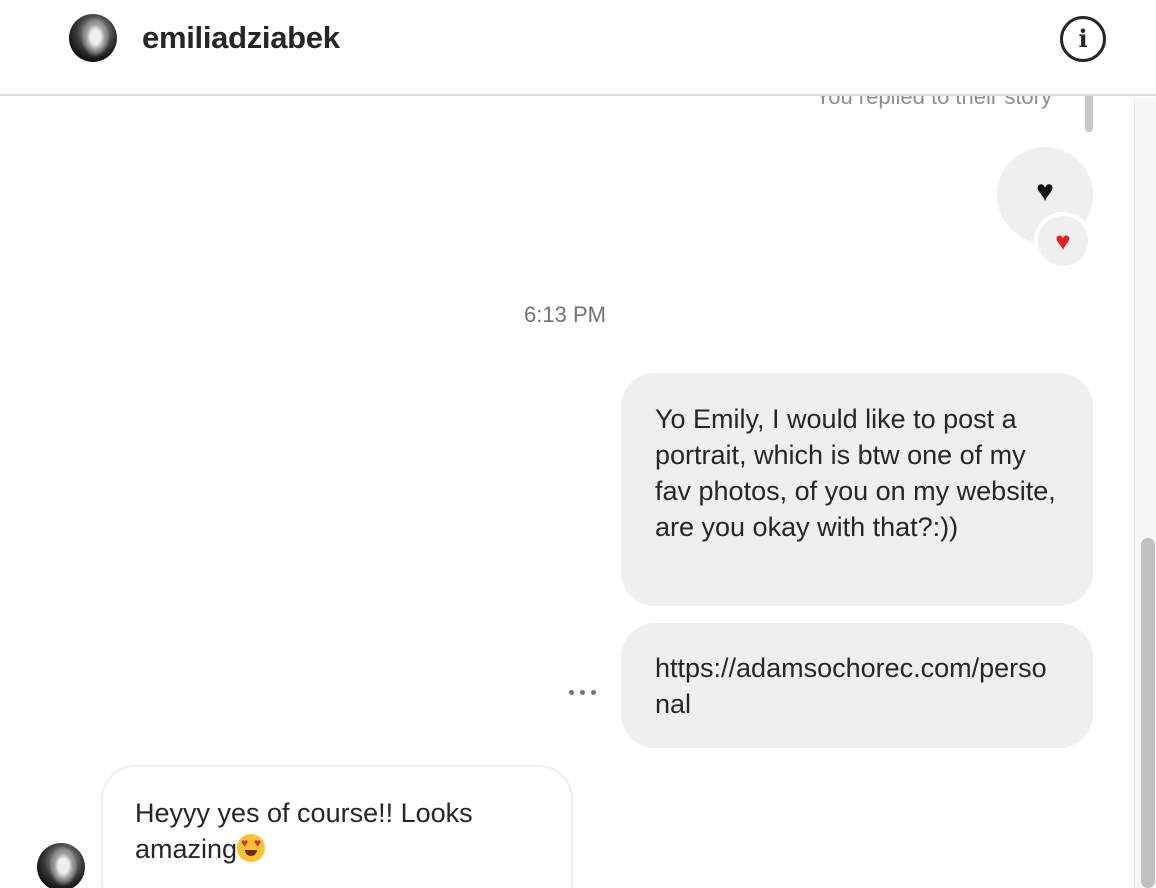 The width and height of the screenshot is (1156, 888). What do you see at coordinates (565, 314) in the screenshot?
I see `message-timestamp: 6:13 PM` at bounding box center [565, 314].